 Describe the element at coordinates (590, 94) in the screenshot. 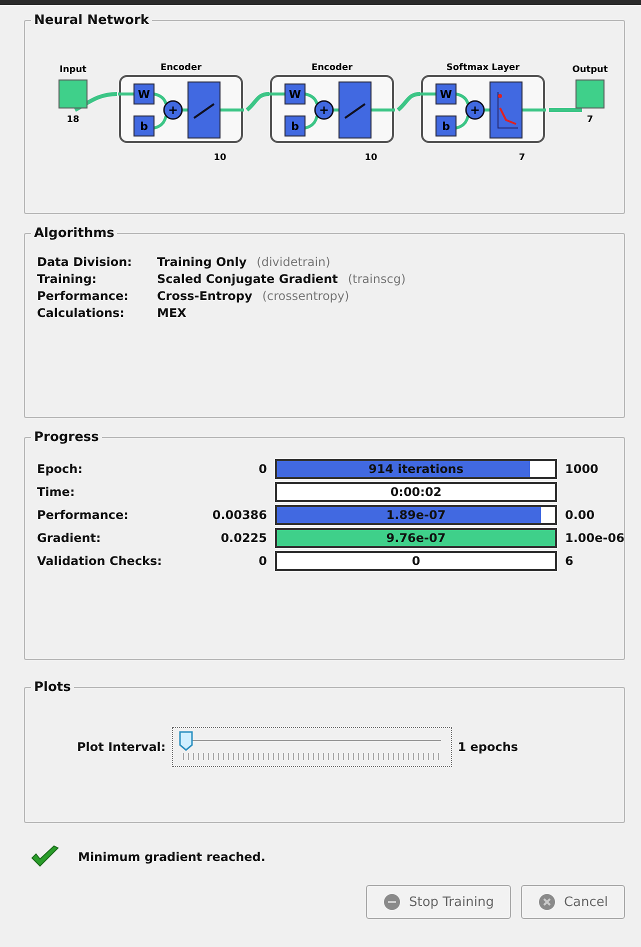

I see `output-node` at that location.